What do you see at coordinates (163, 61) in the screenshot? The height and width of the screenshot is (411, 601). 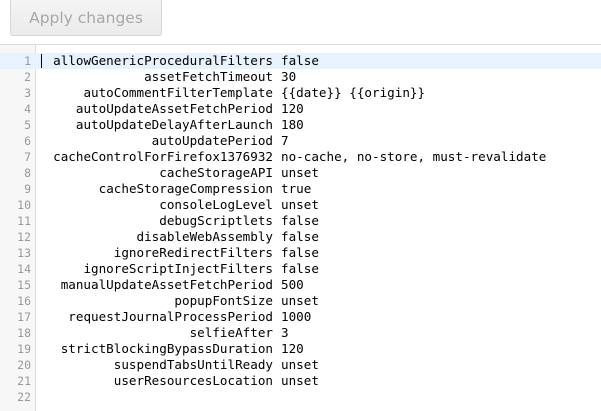 I see `setting-name: allowGenericProceduralFilters` at bounding box center [163, 61].